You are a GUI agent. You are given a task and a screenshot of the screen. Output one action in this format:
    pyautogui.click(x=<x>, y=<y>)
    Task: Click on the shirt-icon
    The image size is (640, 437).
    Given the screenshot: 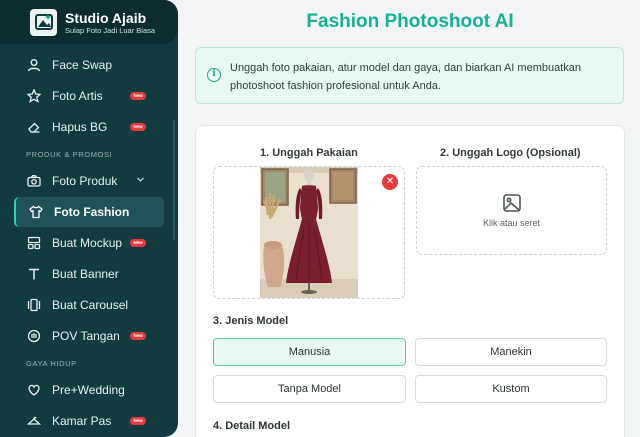 What is the action you would take?
    pyautogui.click(x=36, y=212)
    